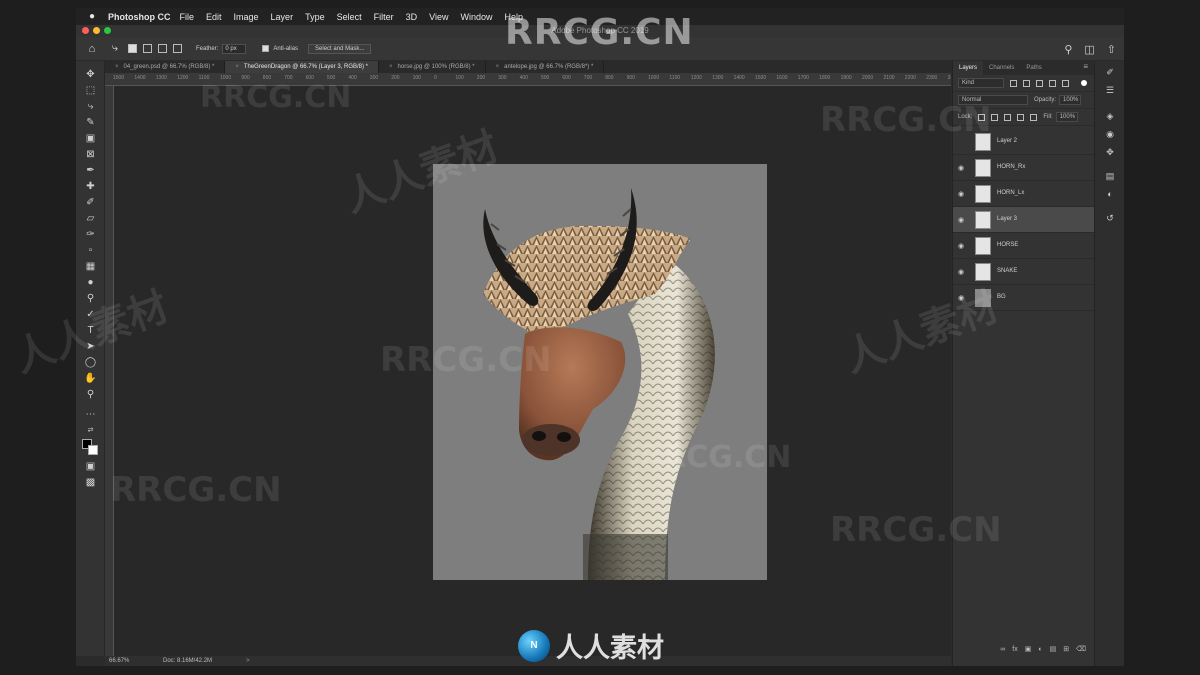  I want to click on brush-settings-icon: ✐, so click(1110, 72).